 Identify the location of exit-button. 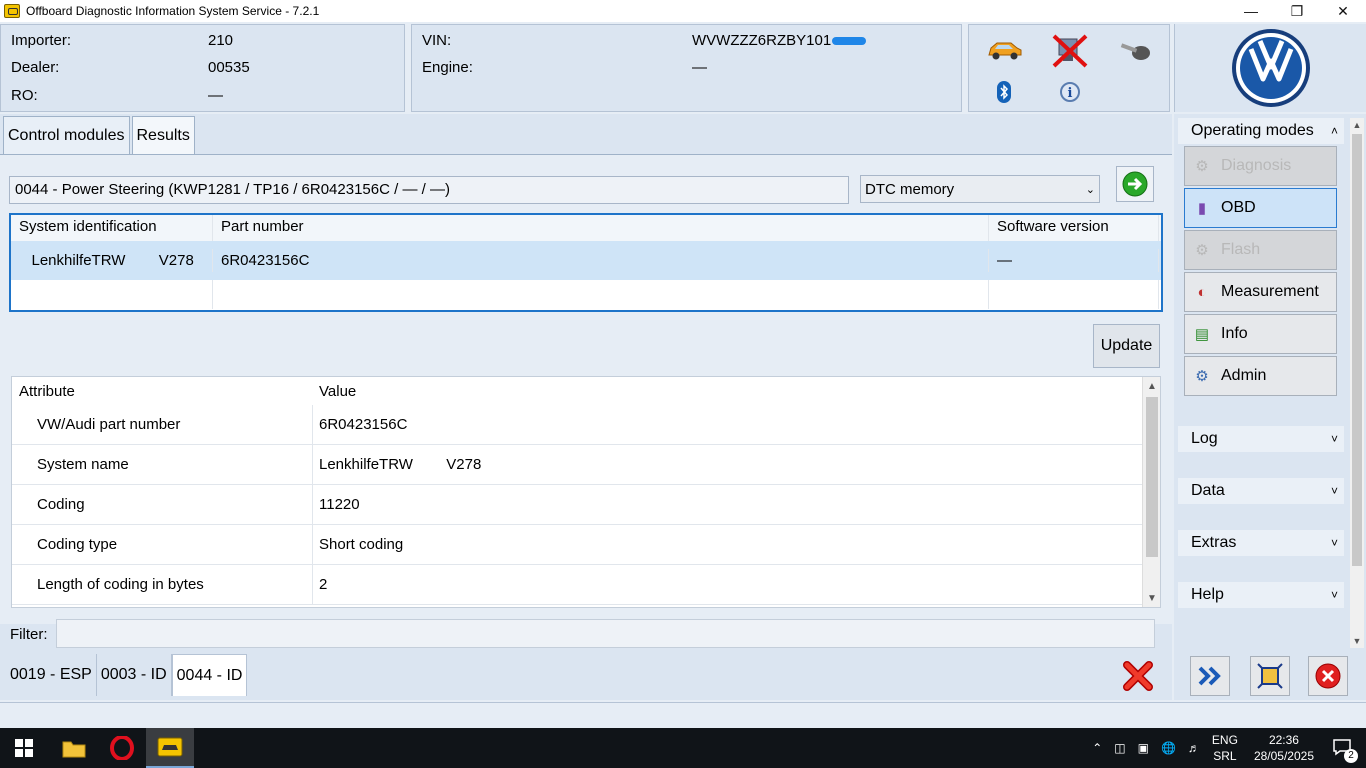
(1328, 676).